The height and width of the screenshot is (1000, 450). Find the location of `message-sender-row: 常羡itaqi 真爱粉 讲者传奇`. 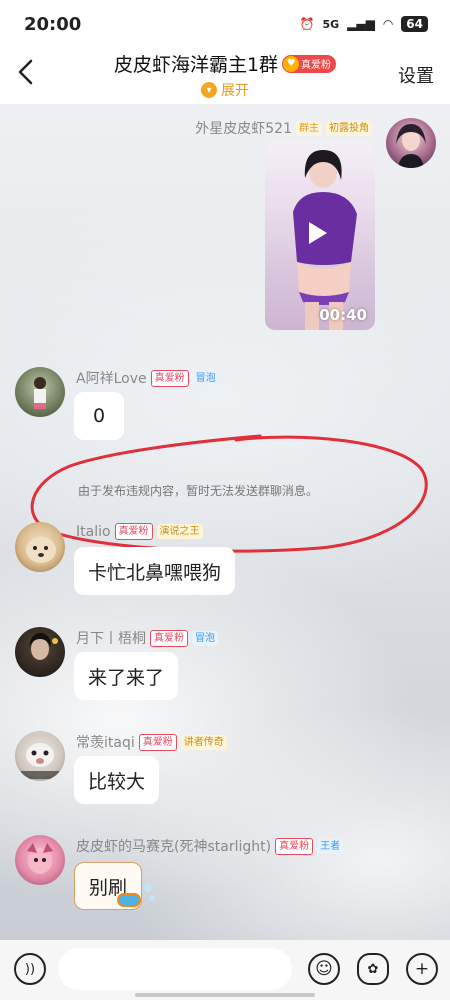

message-sender-row: 常羡itaqi 真爱粉 讲者传奇 is located at coordinates (151, 742).